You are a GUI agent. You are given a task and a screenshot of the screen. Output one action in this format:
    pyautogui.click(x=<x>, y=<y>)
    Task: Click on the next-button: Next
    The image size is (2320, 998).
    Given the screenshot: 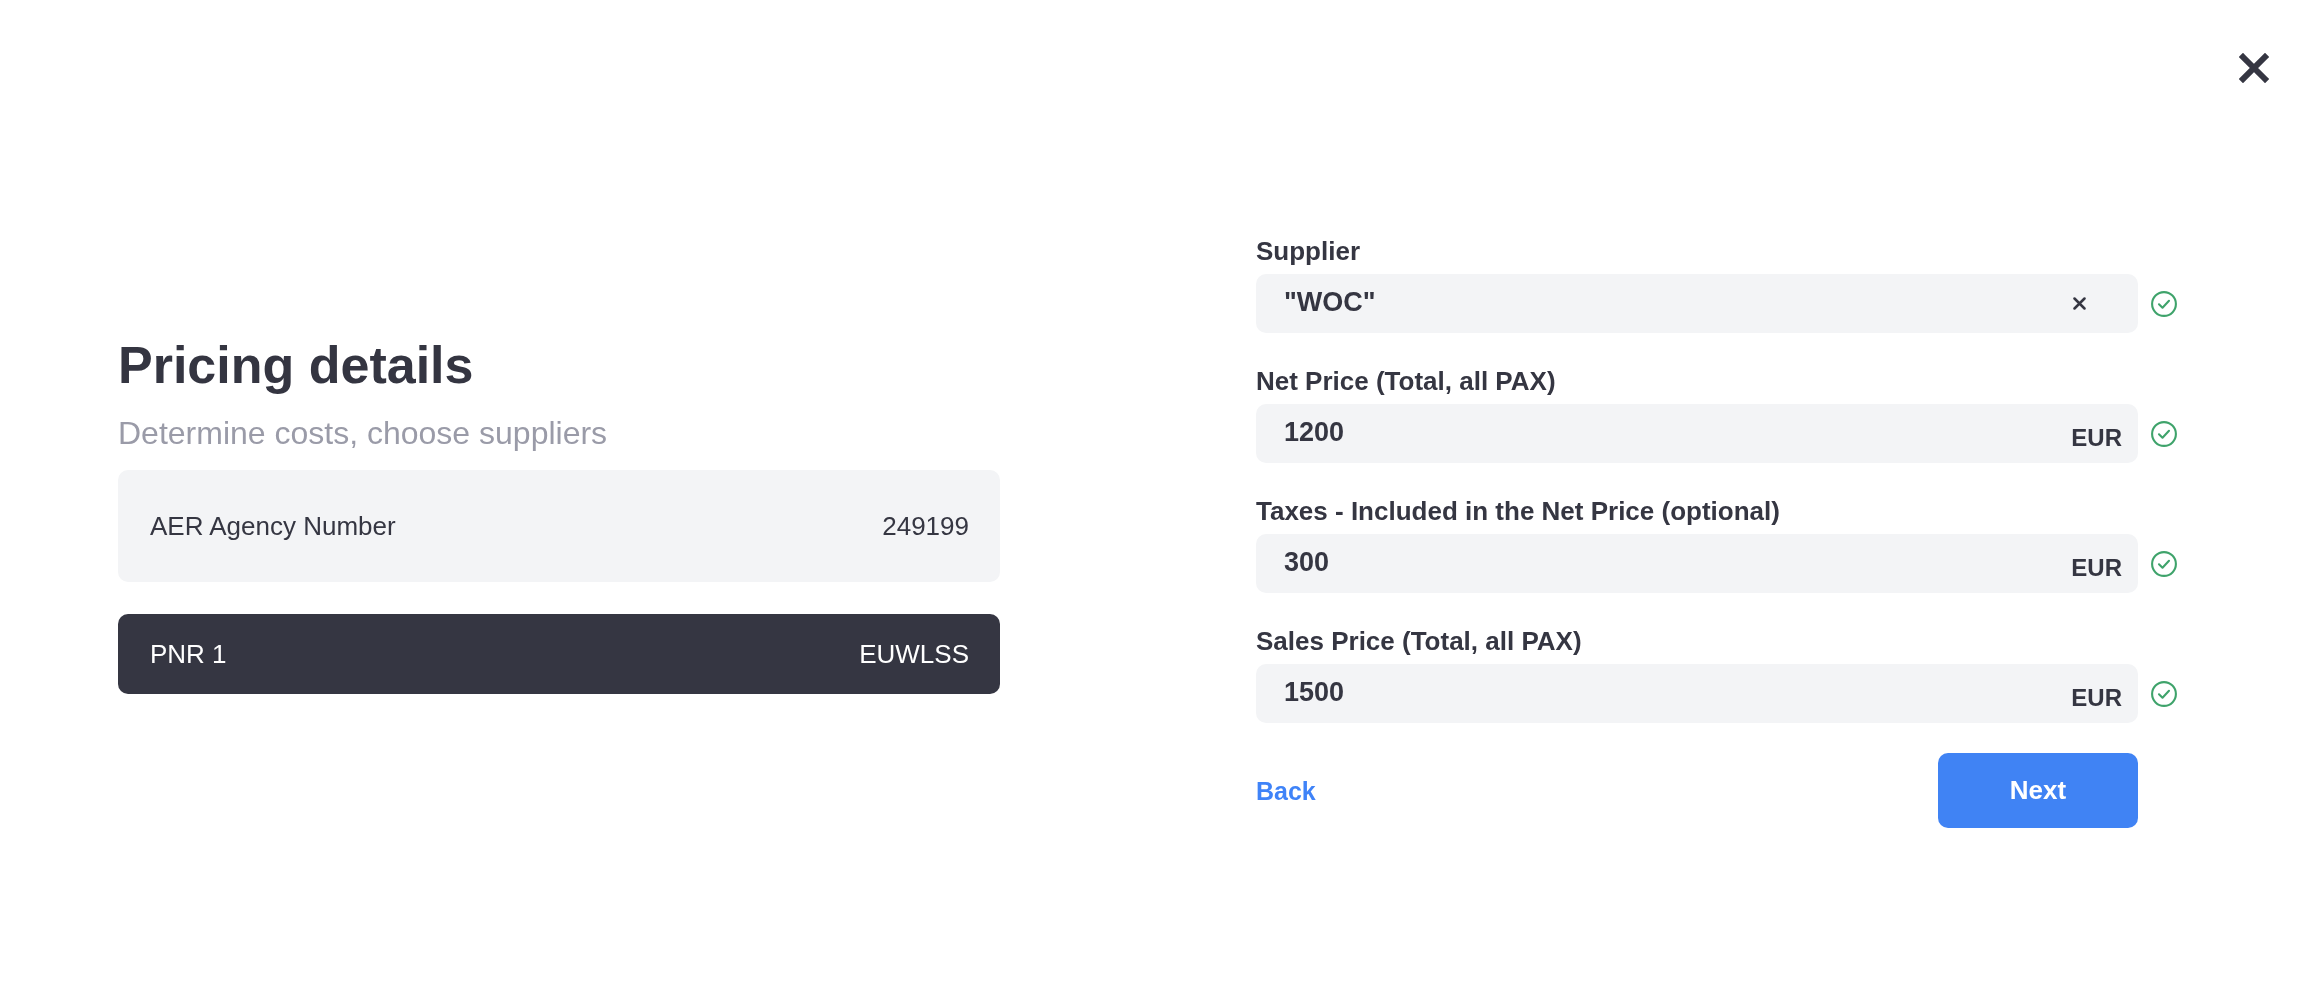 What is the action you would take?
    pyautogui.click(x=2038, y=790)
    